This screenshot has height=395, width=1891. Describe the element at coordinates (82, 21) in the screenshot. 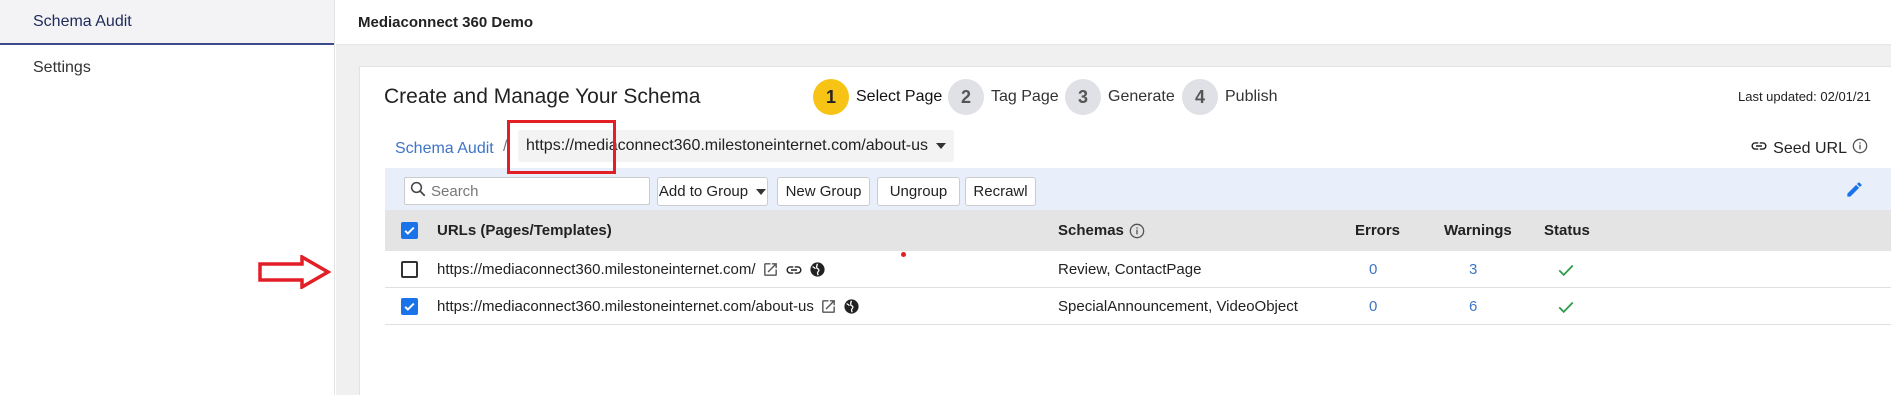

I see `sidebar-item-label: Schema Audit` at that location.